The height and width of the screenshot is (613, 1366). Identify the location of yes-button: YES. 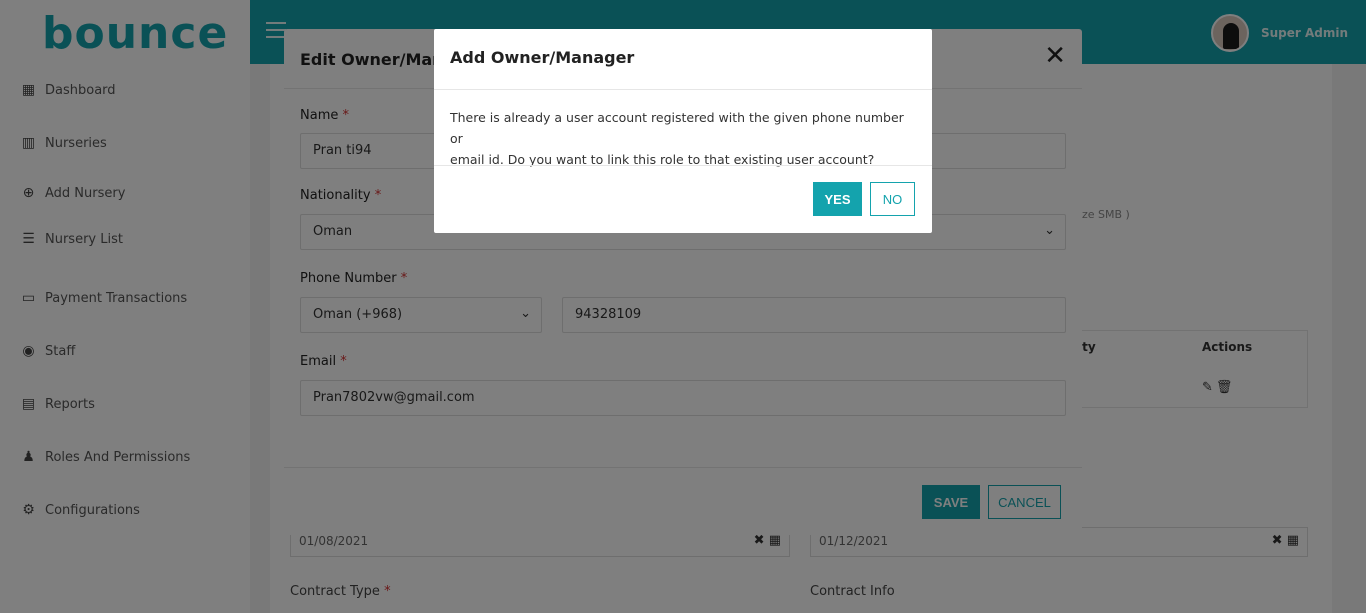
(837, 199).